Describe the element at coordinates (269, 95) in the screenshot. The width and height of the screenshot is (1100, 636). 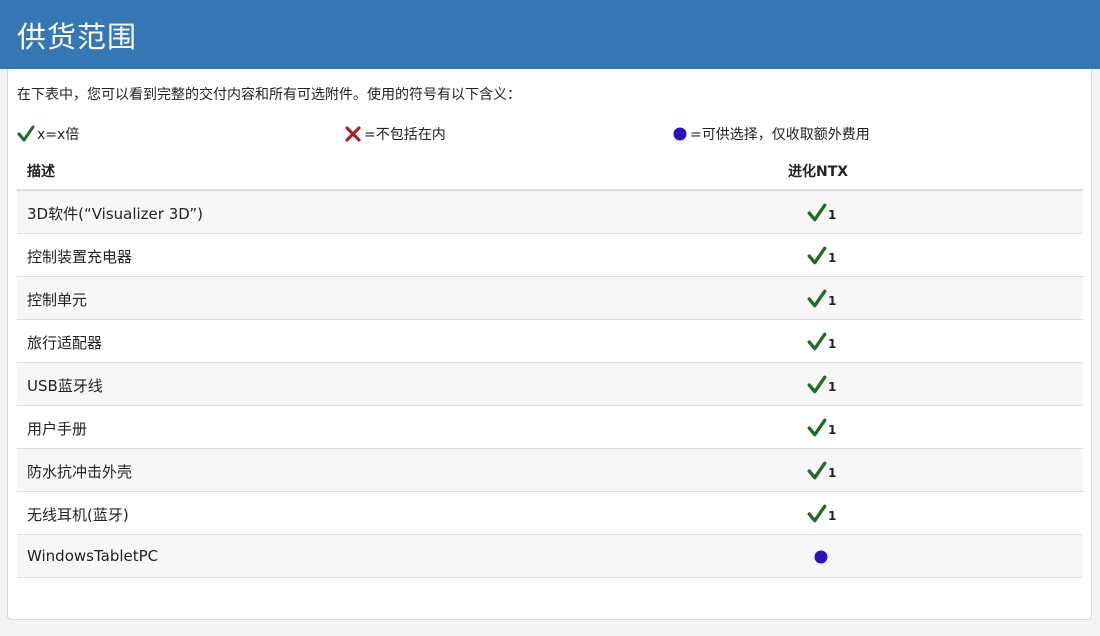
I see `intro-text: 在下表中，您可以看到完整的交付内容和所有可选附件。使用的符号有以下含义：` at that location.